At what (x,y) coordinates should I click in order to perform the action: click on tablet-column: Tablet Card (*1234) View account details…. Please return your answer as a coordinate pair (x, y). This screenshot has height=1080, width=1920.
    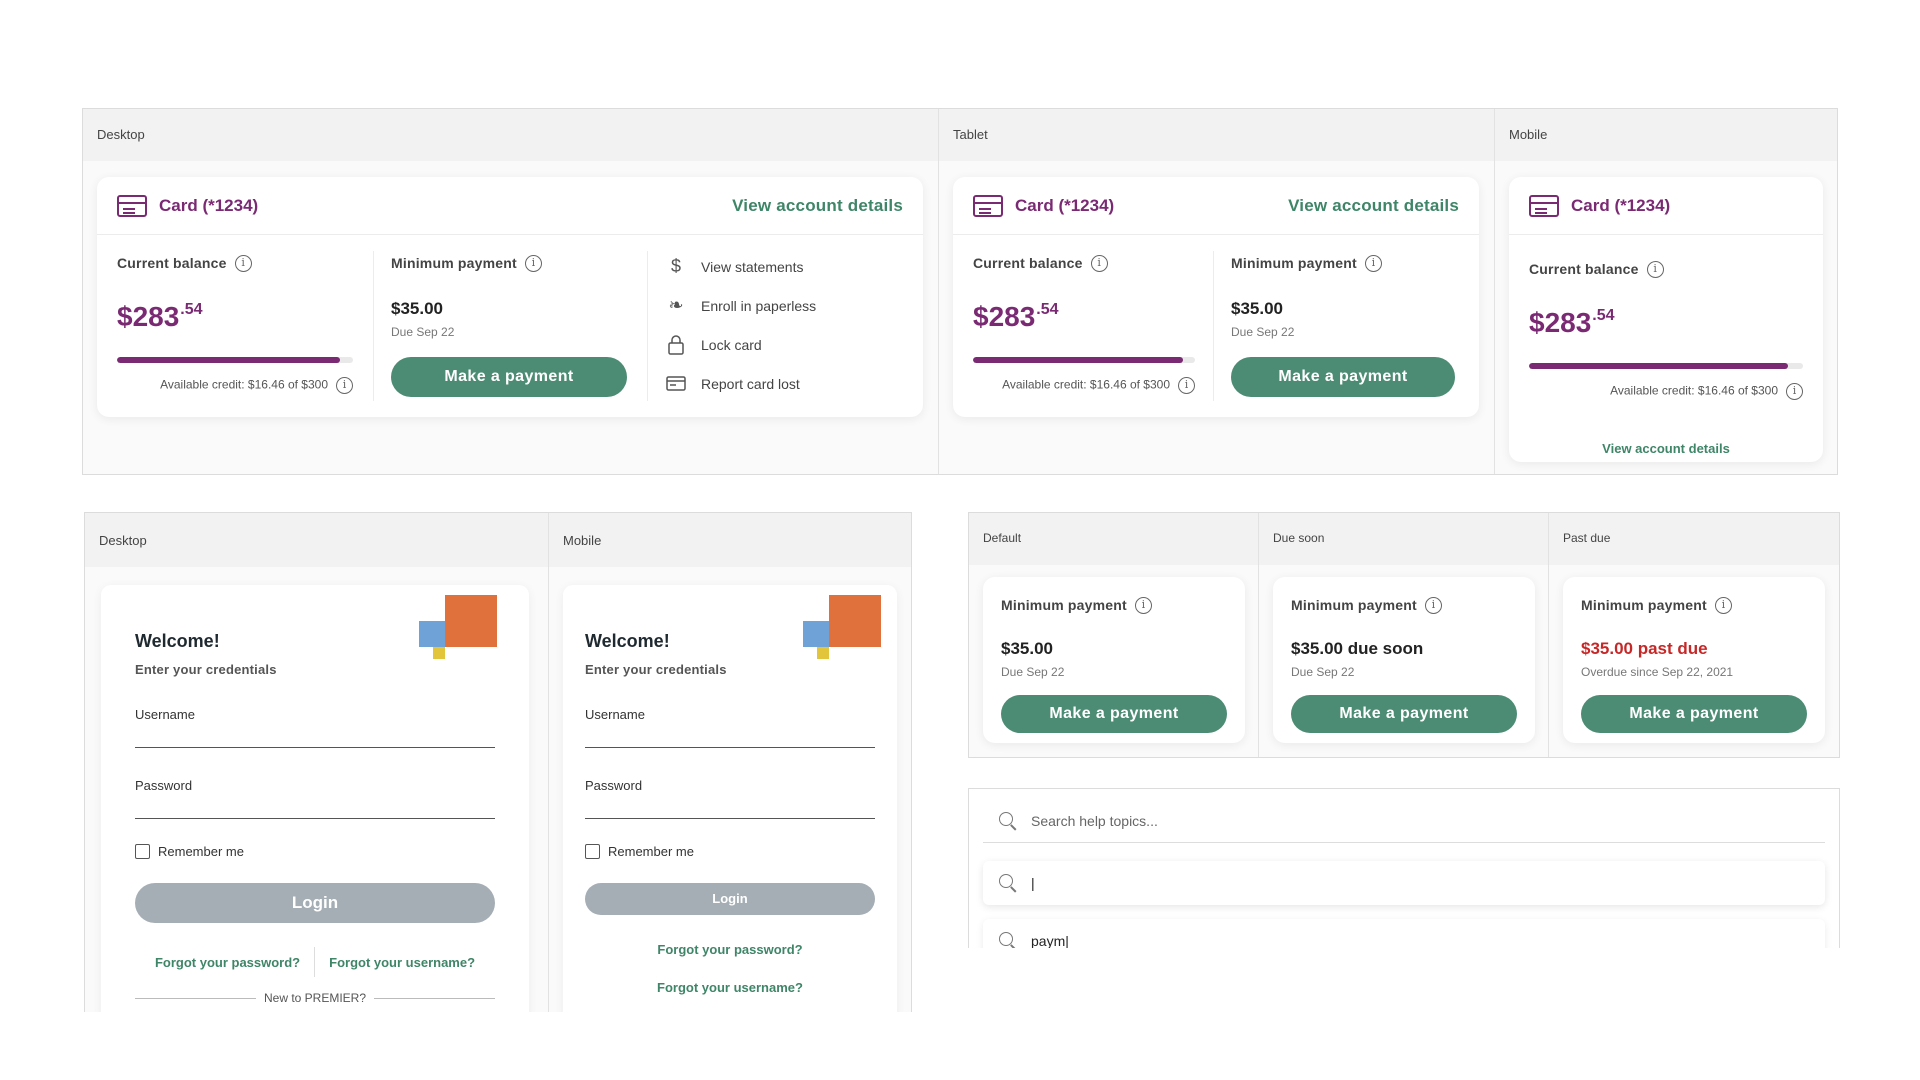
    Looking at the image, I should click on (1217, 291).